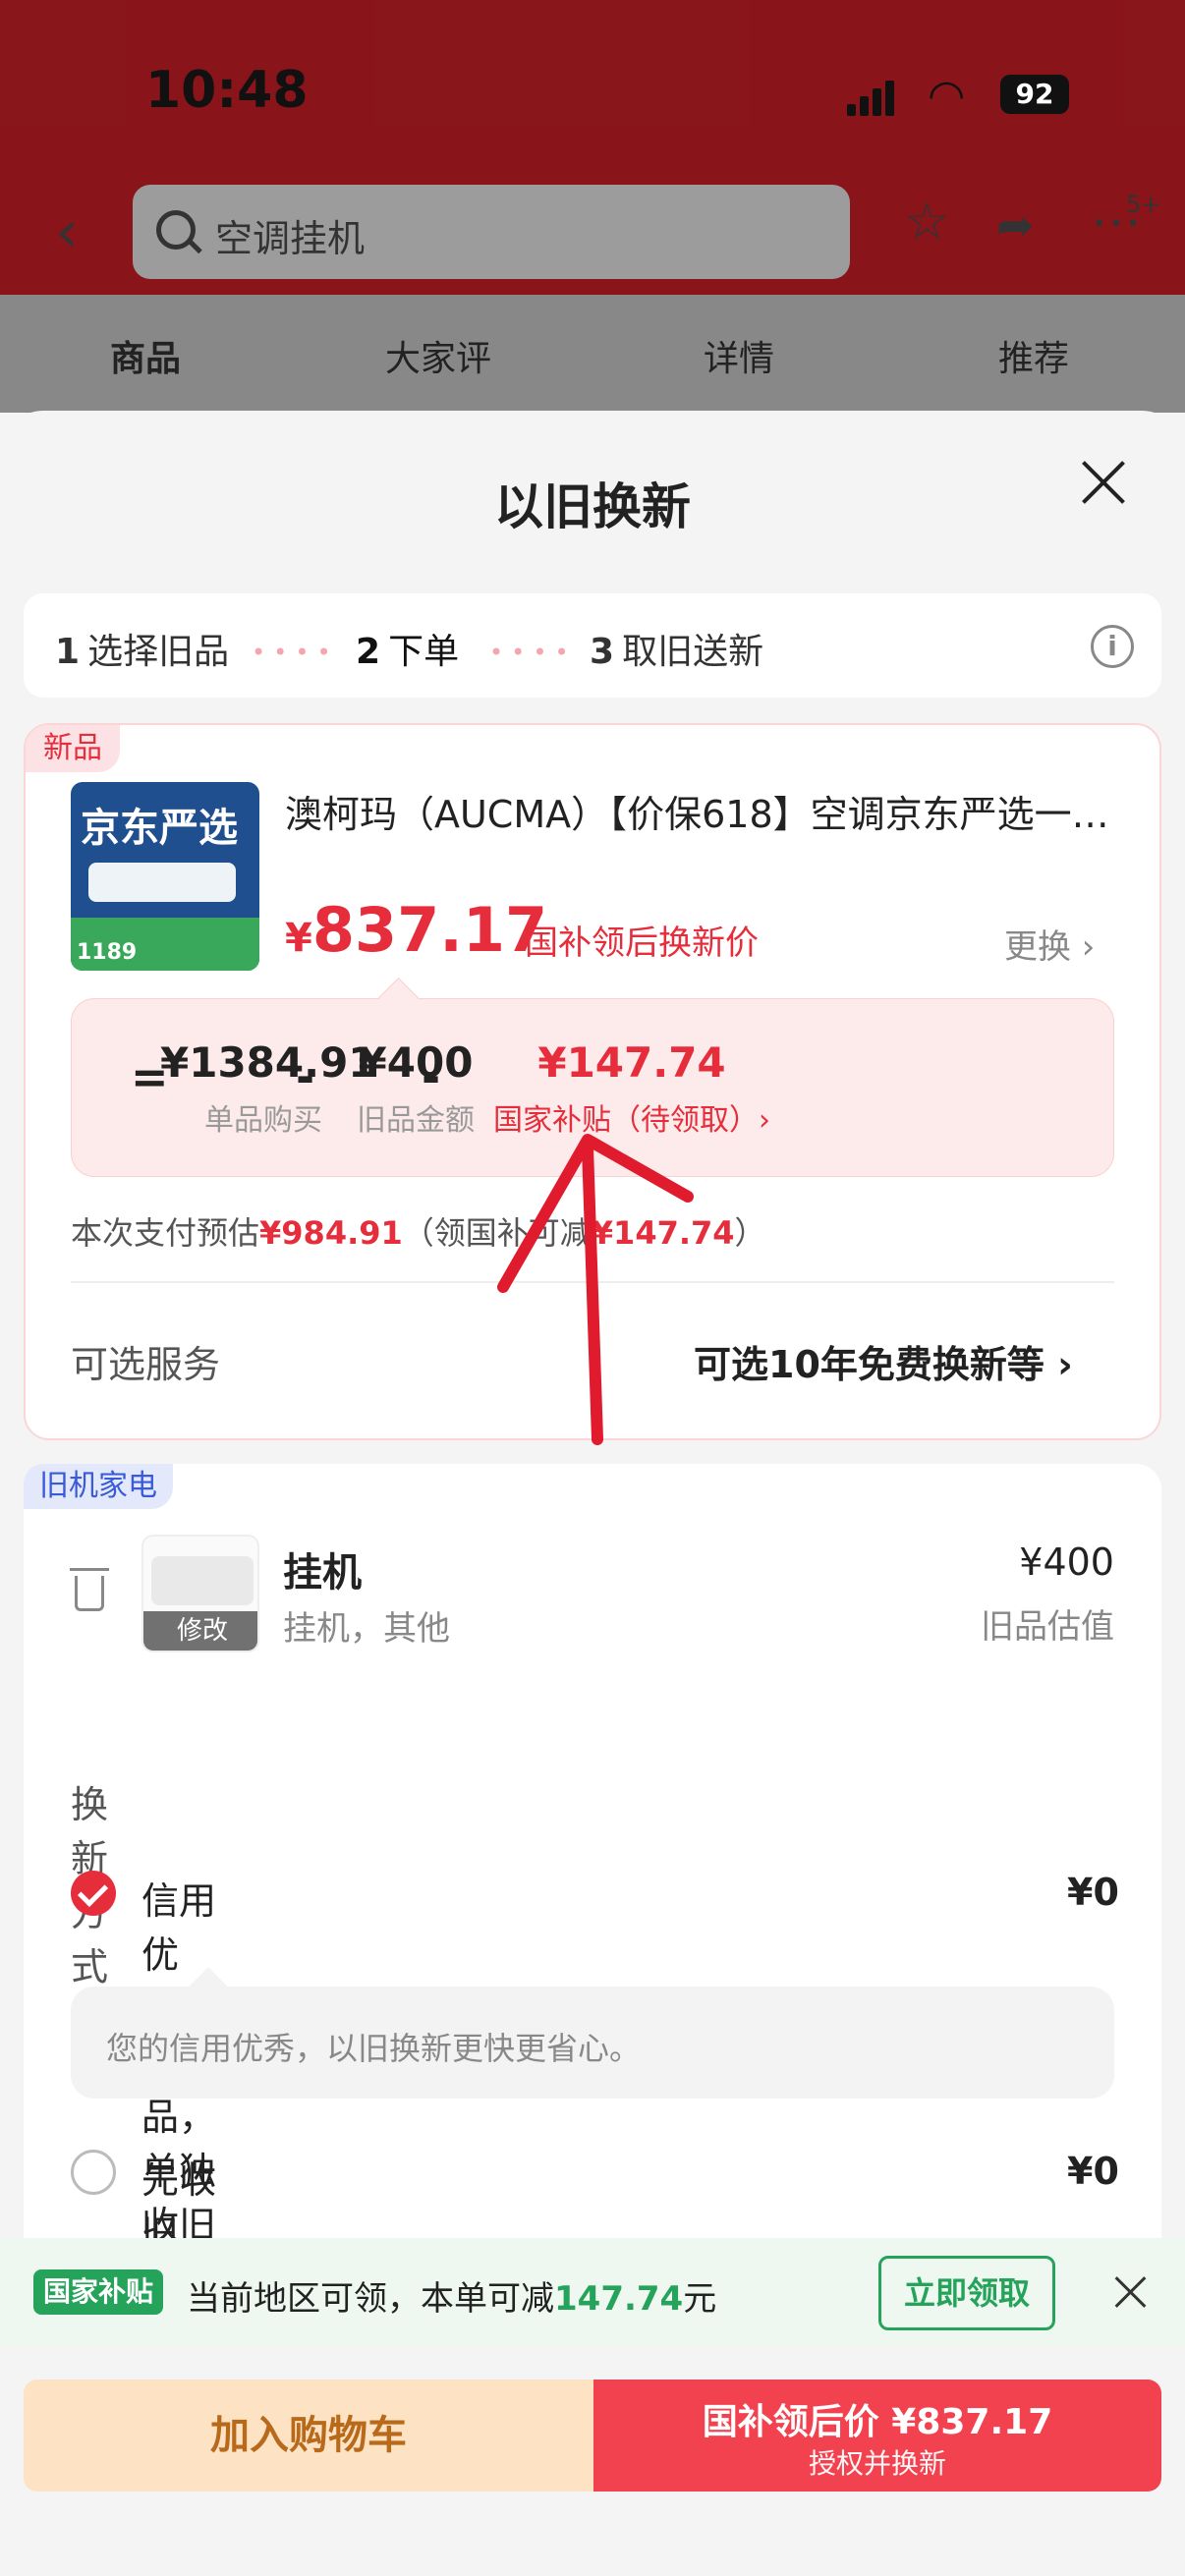  Describe the element at coordinates (200, 1631) in the screenshot. I see `edit-label: 修改` at that location.